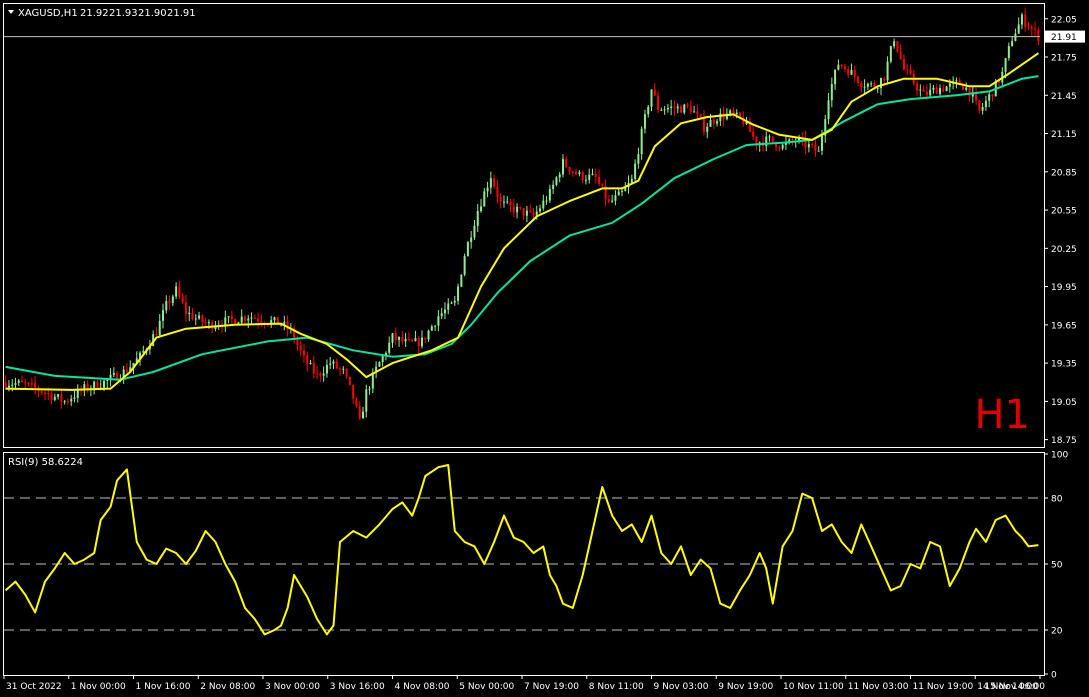  I want to click on last-price-label: 21.91, so click(1064, 38).